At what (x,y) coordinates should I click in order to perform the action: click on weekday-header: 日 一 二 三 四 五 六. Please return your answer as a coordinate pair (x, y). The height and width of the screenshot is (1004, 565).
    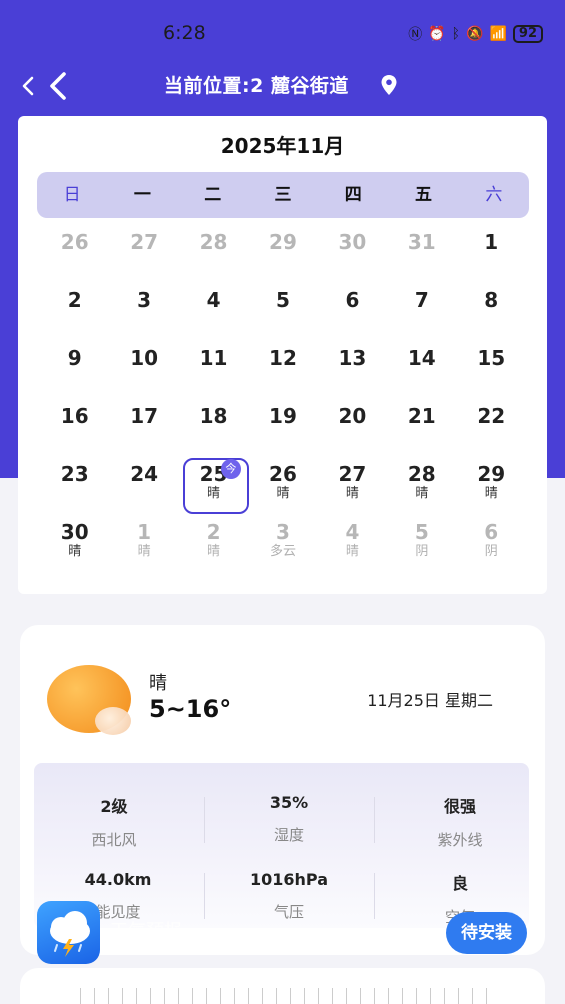
    Looking at the image, I should click on (283, 195).